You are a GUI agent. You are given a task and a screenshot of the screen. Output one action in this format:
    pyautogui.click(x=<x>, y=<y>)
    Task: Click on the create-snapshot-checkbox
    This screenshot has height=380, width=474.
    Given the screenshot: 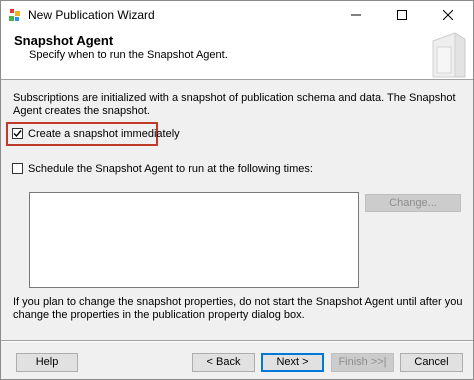 What is the action you would take?
    pyautogui.click(x=17, y=133)
    